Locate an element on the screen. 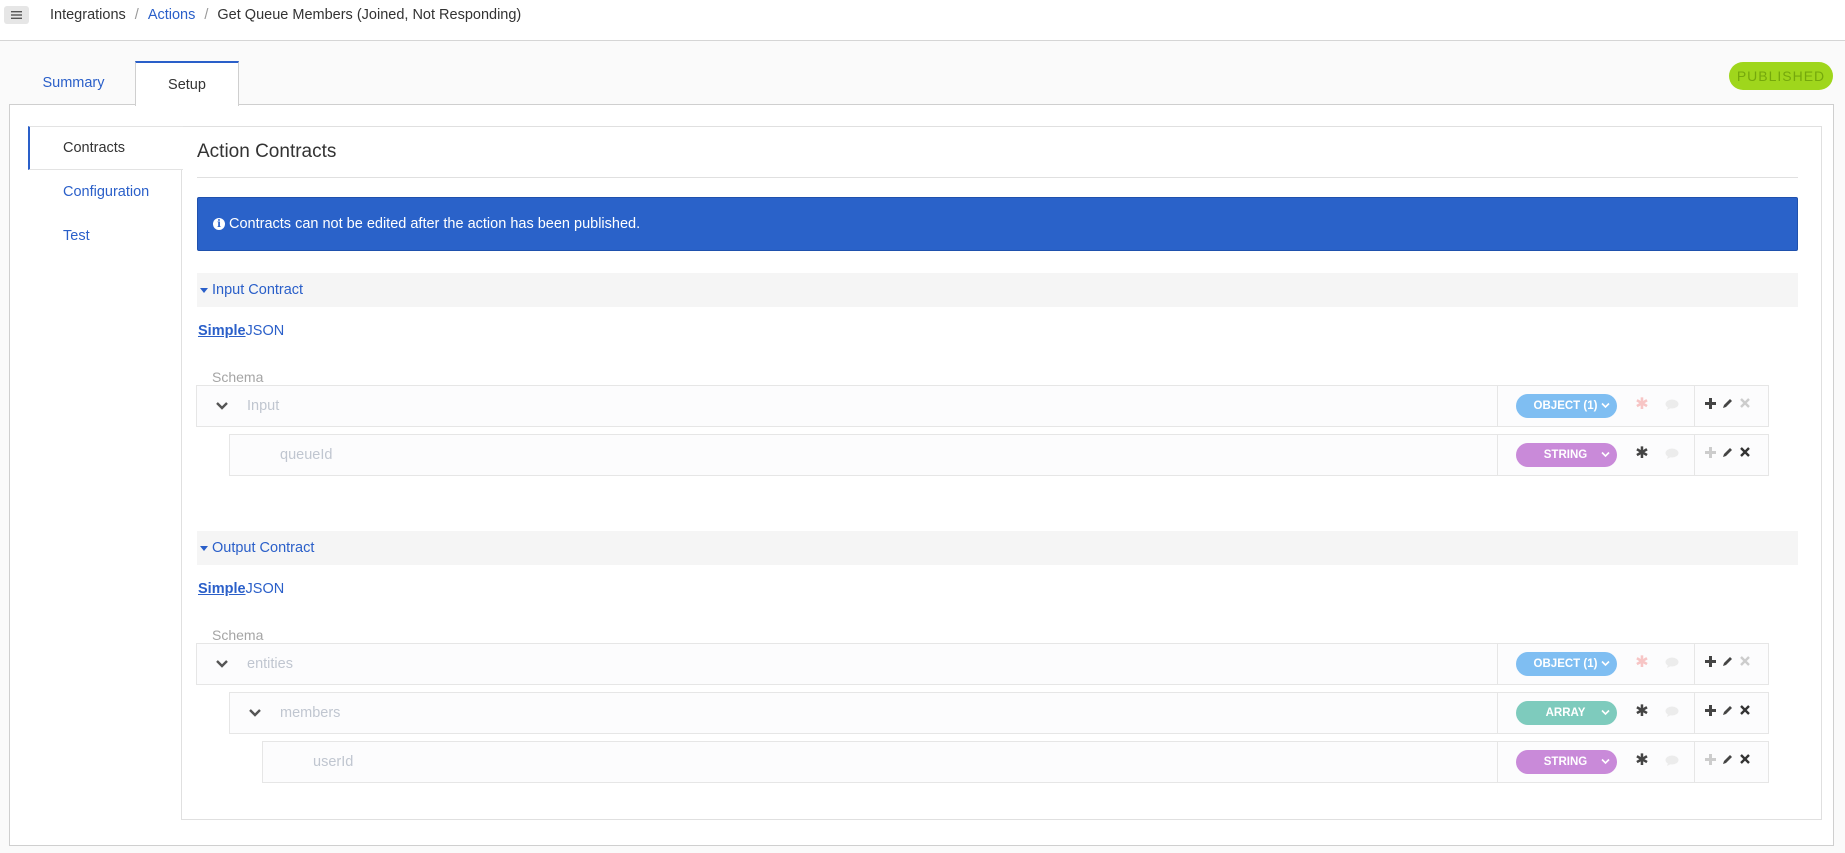 The width and height of the screenshot is (1845, 853). field-name: Input is located at coordinates (263, 406).